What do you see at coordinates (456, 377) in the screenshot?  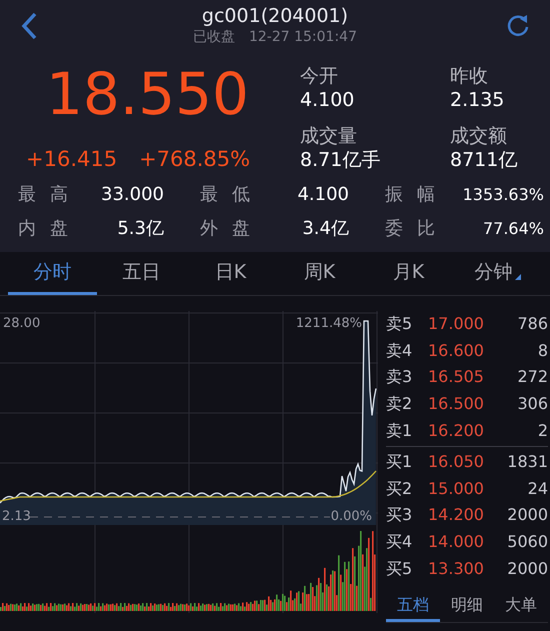 I see `order-price: 16.505` at bounding box center [456, 377].